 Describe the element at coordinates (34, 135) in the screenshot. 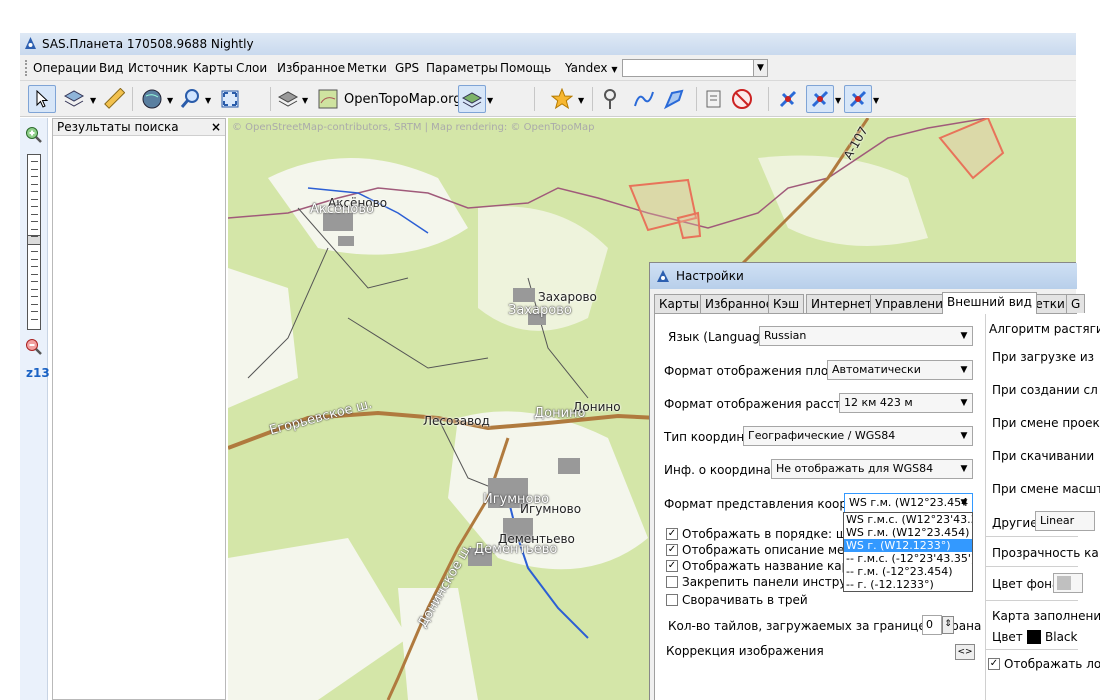

I see `zoom-in-icon` at that location.